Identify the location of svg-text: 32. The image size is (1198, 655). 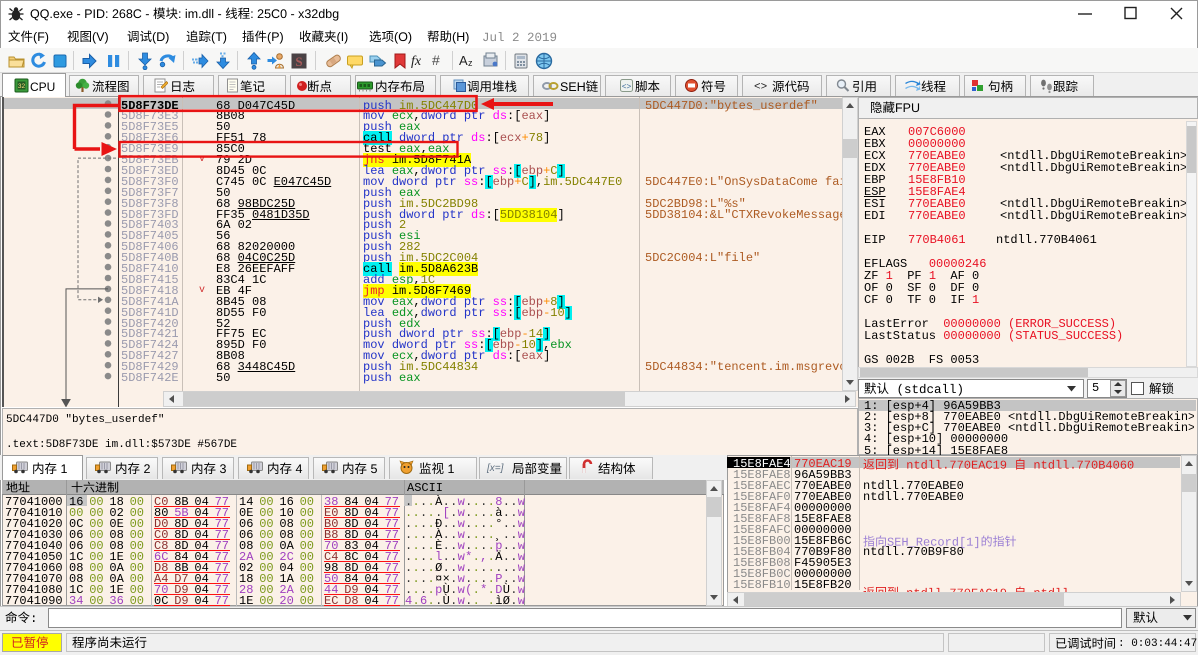
(22, 86).